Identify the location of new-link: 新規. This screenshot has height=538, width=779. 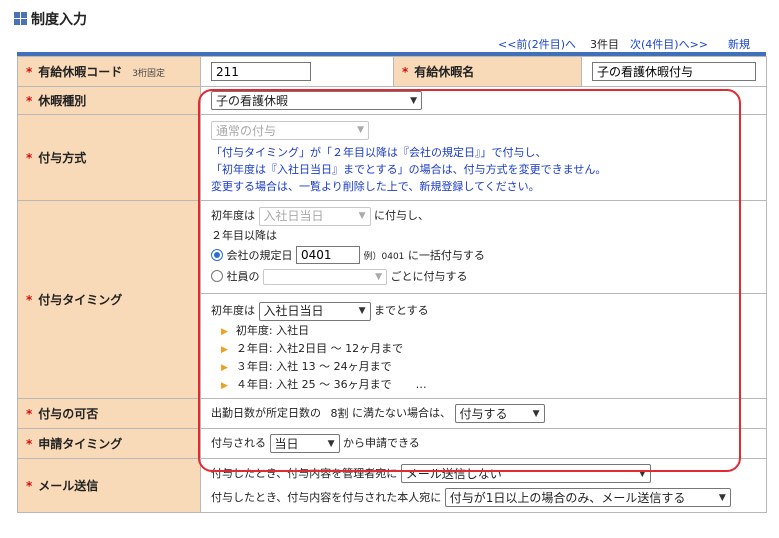
(739, 44).